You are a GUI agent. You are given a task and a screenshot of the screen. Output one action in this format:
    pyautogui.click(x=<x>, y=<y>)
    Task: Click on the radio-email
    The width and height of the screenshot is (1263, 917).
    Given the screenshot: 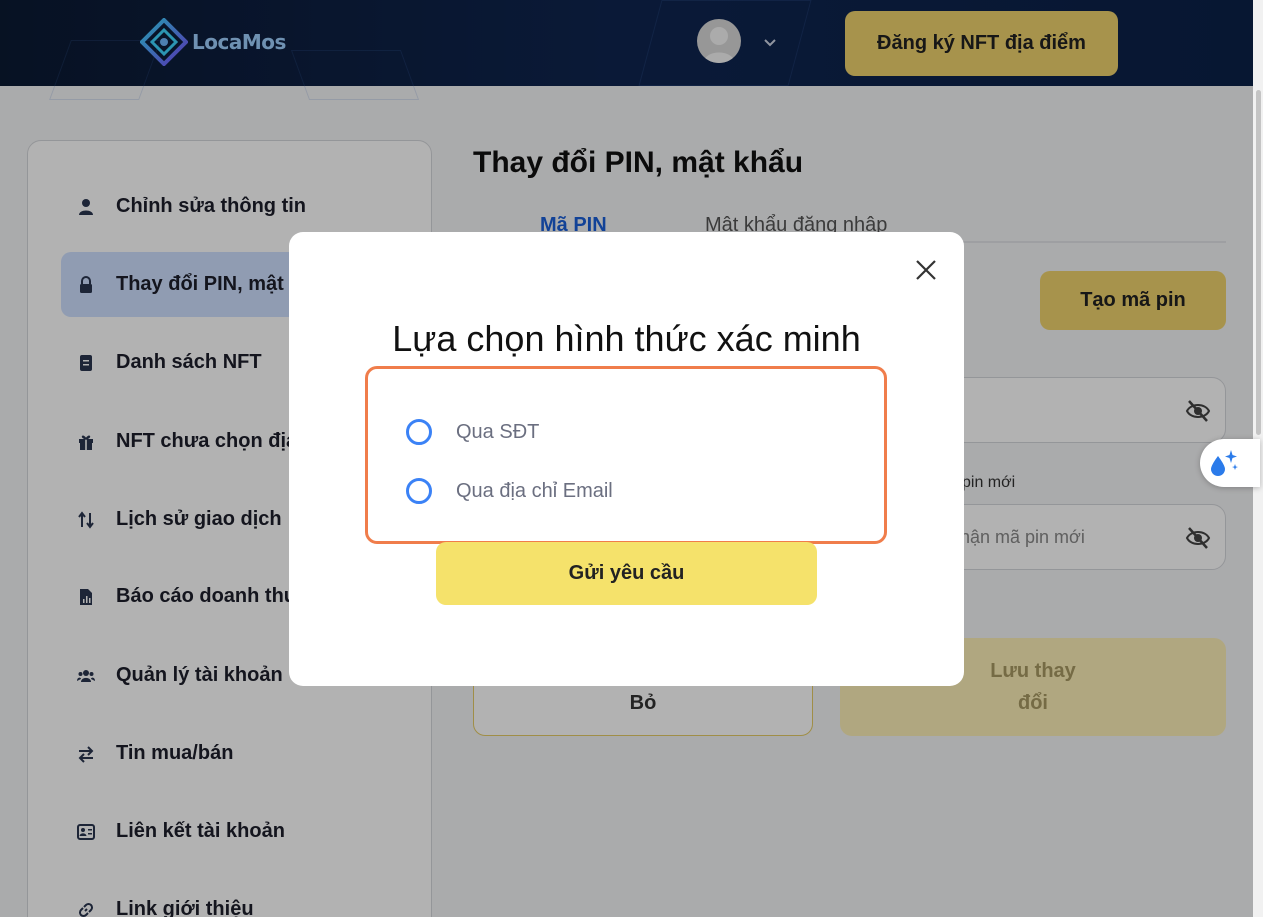 What is the action you would take?
    pyautogui.click(x=419, y=491)
    